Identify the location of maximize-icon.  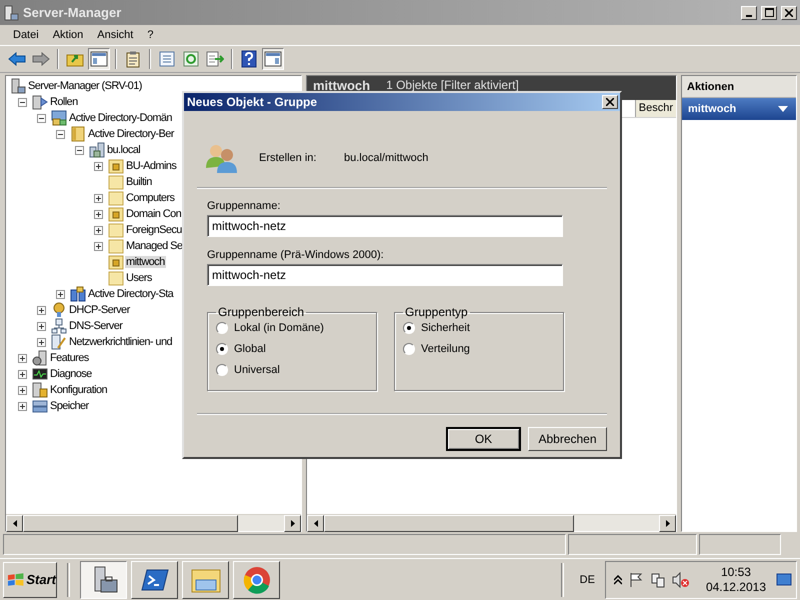
(769, 12).